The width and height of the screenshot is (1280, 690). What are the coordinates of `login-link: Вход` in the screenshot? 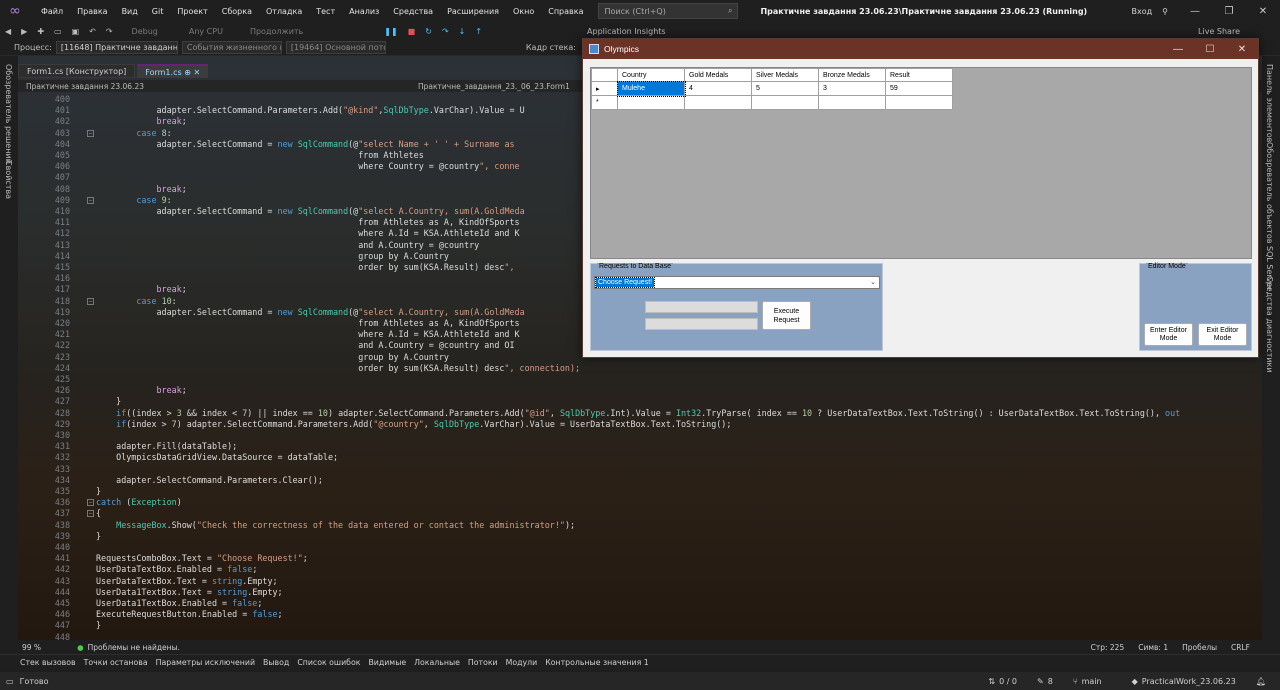 It's located at (1141, 11).